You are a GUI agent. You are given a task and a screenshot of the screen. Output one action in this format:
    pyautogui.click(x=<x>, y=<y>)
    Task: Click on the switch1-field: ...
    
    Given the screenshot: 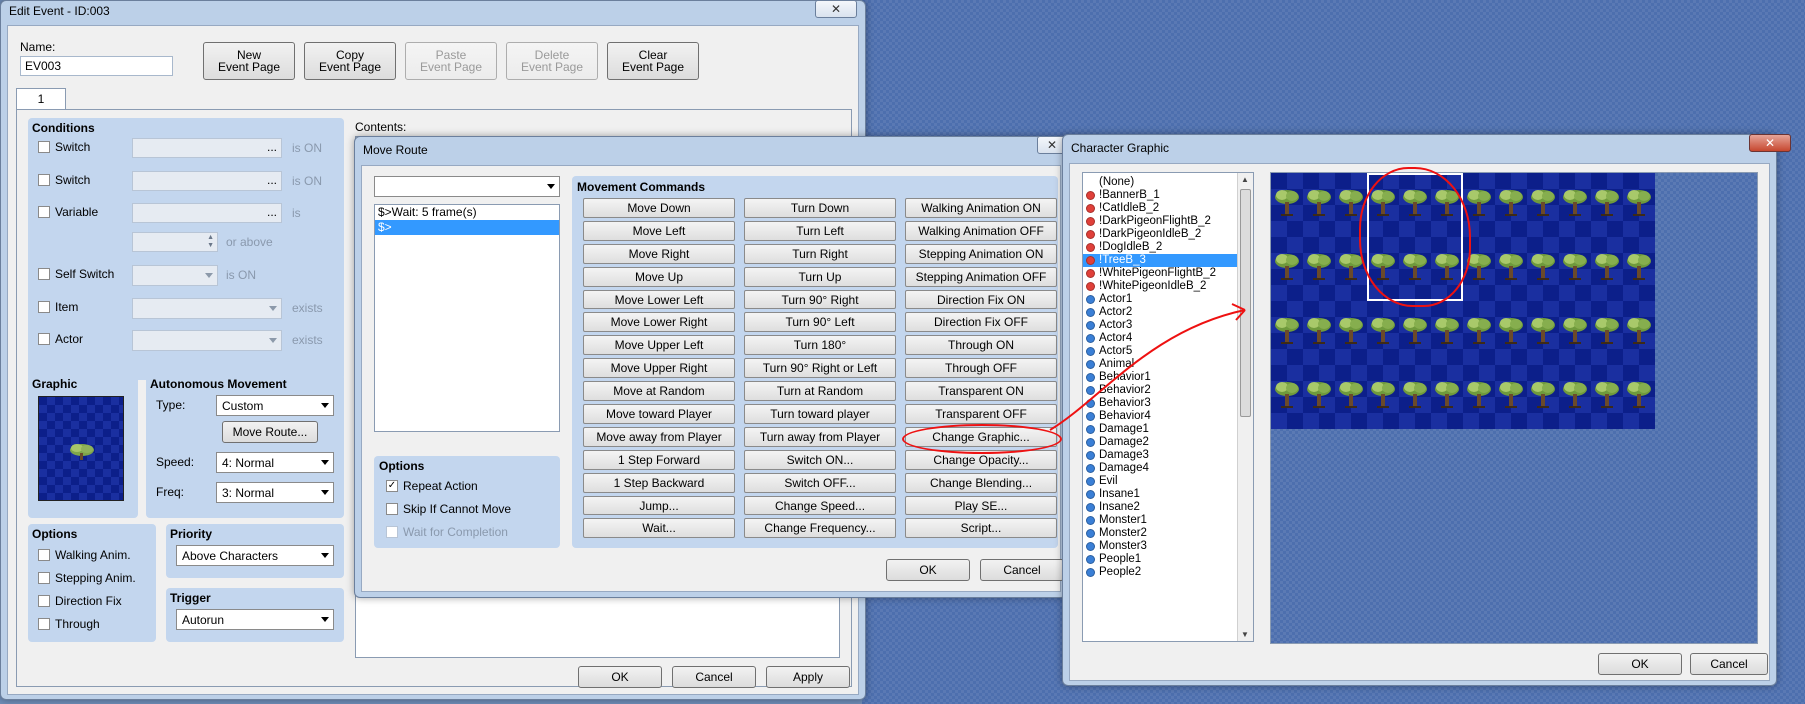 What is the action you would take?
    pyautogui.click(x=207, y=148)
    